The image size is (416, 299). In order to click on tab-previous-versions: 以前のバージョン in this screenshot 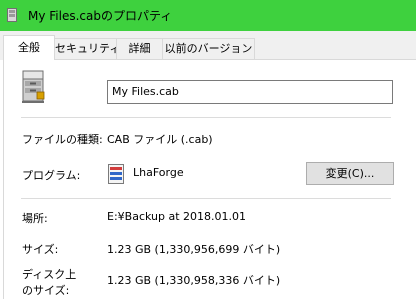, I will do `click(208, 48)`.